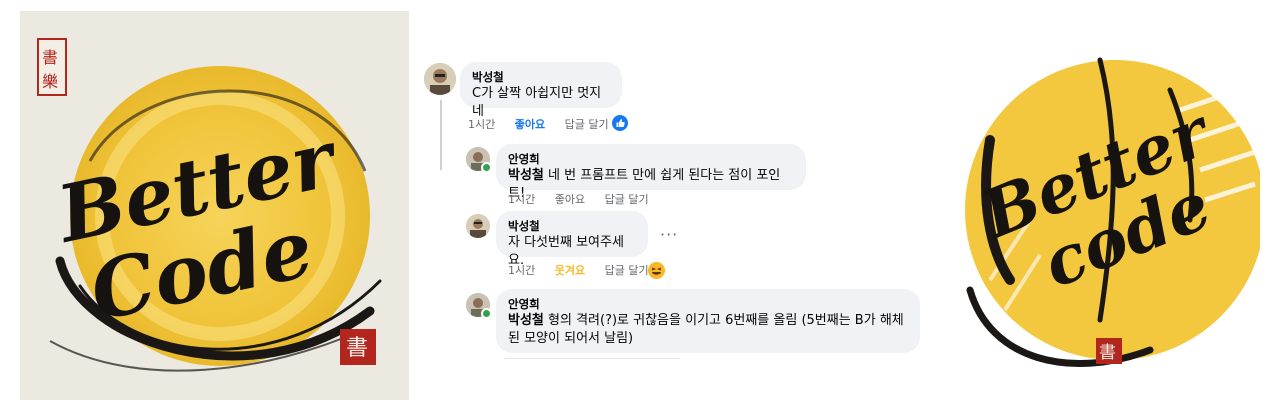 This screenshot has height=417, width=1280. I want to click on comment-bubble-3: 박성철 자 다섯번째 보여주세요., so click(572, 239).